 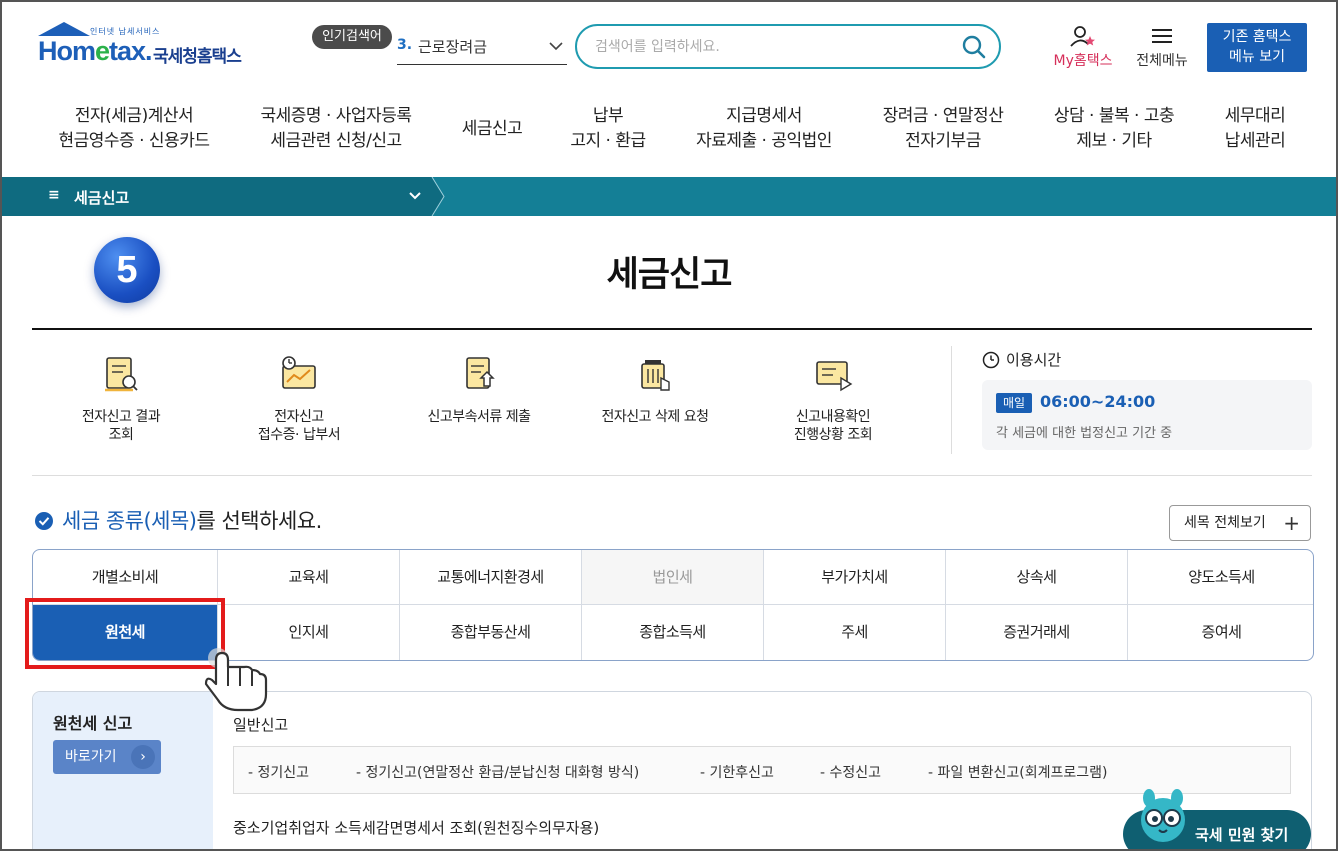 I want to click on old-hometax-menu-button: 기존 홈택스 메뉴 보기, so click(x=1257, y=47).